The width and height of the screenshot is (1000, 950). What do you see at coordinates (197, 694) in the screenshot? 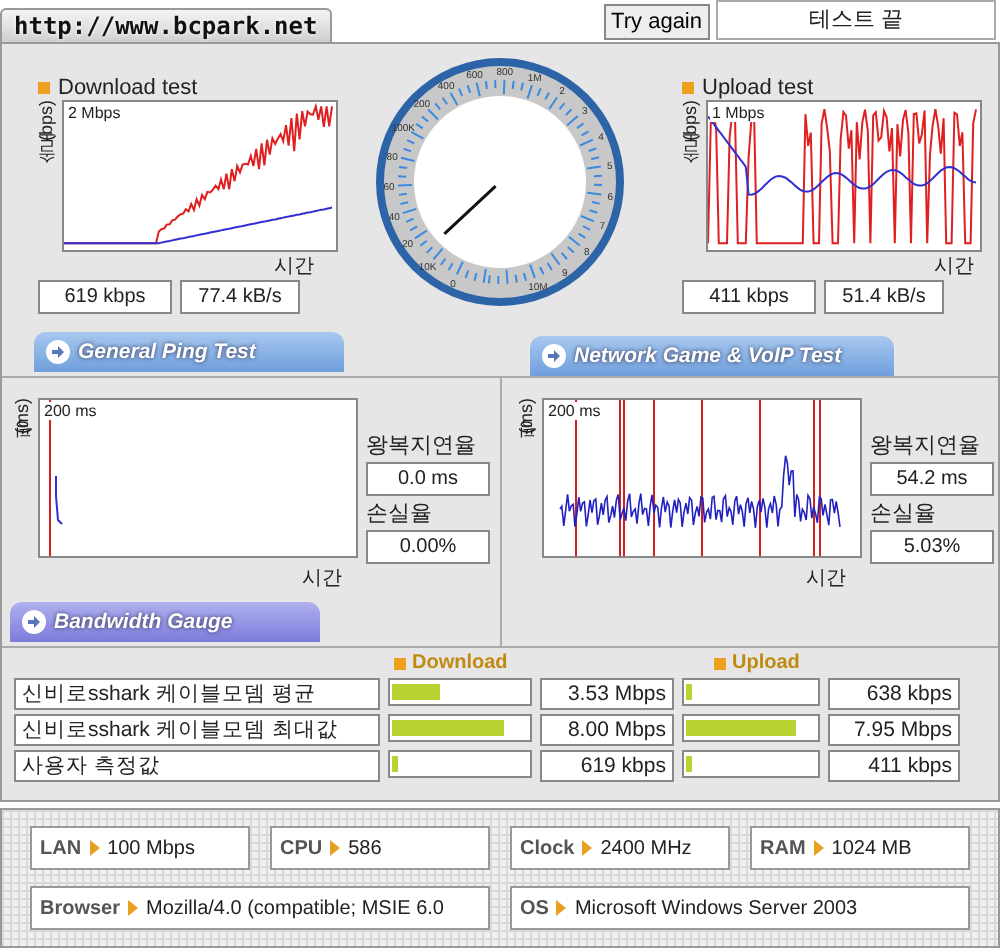
I see `table-cell: 신비로sshark 케이블모뎀 평균` at bounding box center [197, 694].